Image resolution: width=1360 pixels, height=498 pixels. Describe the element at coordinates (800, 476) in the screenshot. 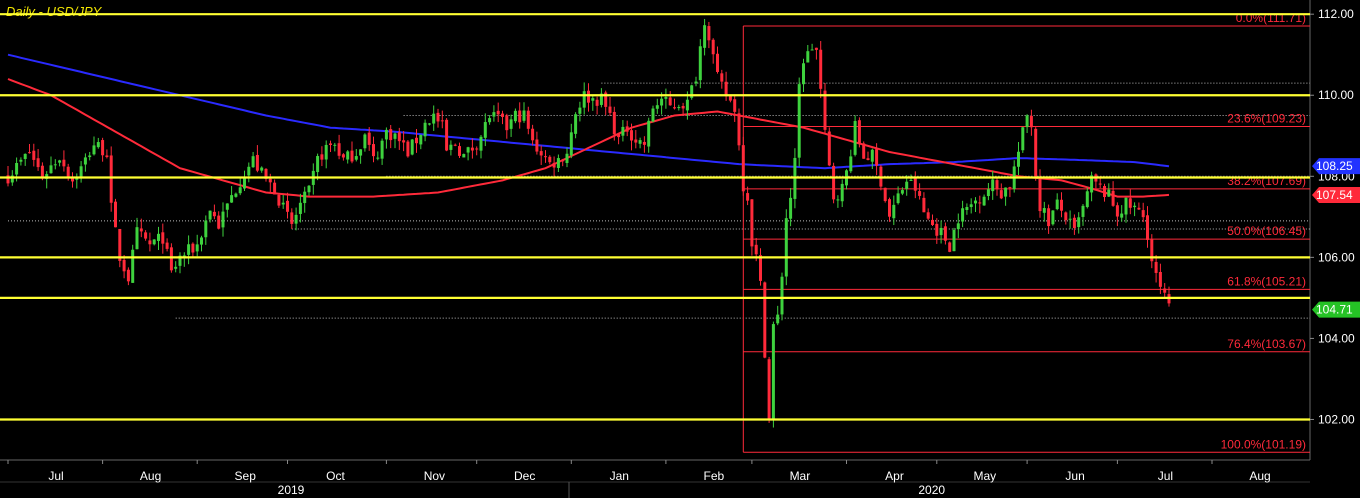

I see `month-label: Mar` at that location.